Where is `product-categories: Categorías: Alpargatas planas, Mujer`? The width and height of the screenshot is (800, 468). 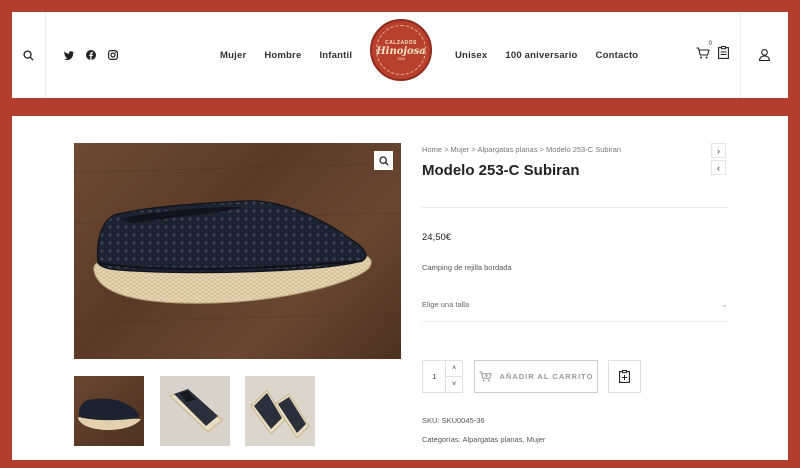
product-categories: Categorías: Alpargatas planas, Mujer is located at coordinates (483, 439).